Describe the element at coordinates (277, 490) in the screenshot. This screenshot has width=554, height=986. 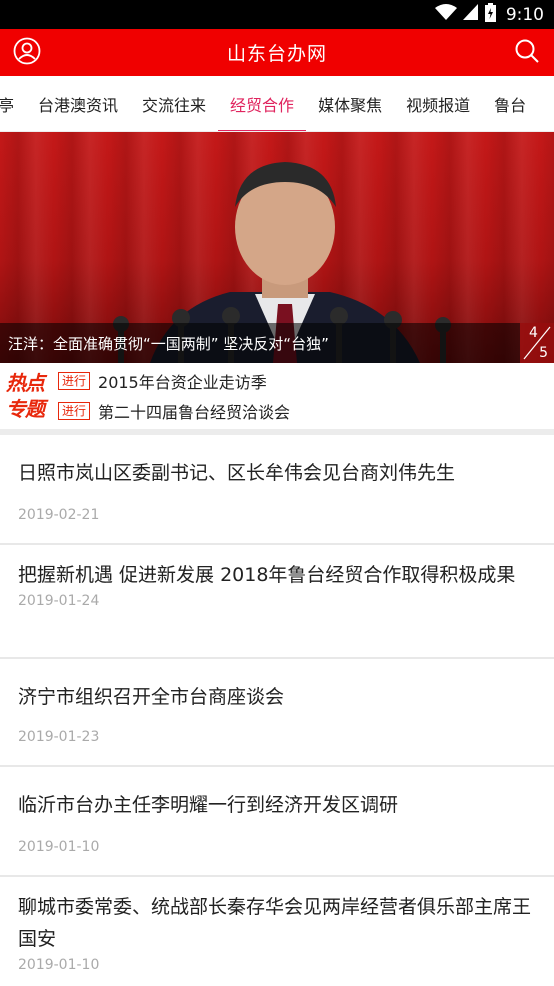
I see `news-item: 日照市岚山区委副书记、区长牟伟会见台商刘伟先生 2019-02-21` at that location.